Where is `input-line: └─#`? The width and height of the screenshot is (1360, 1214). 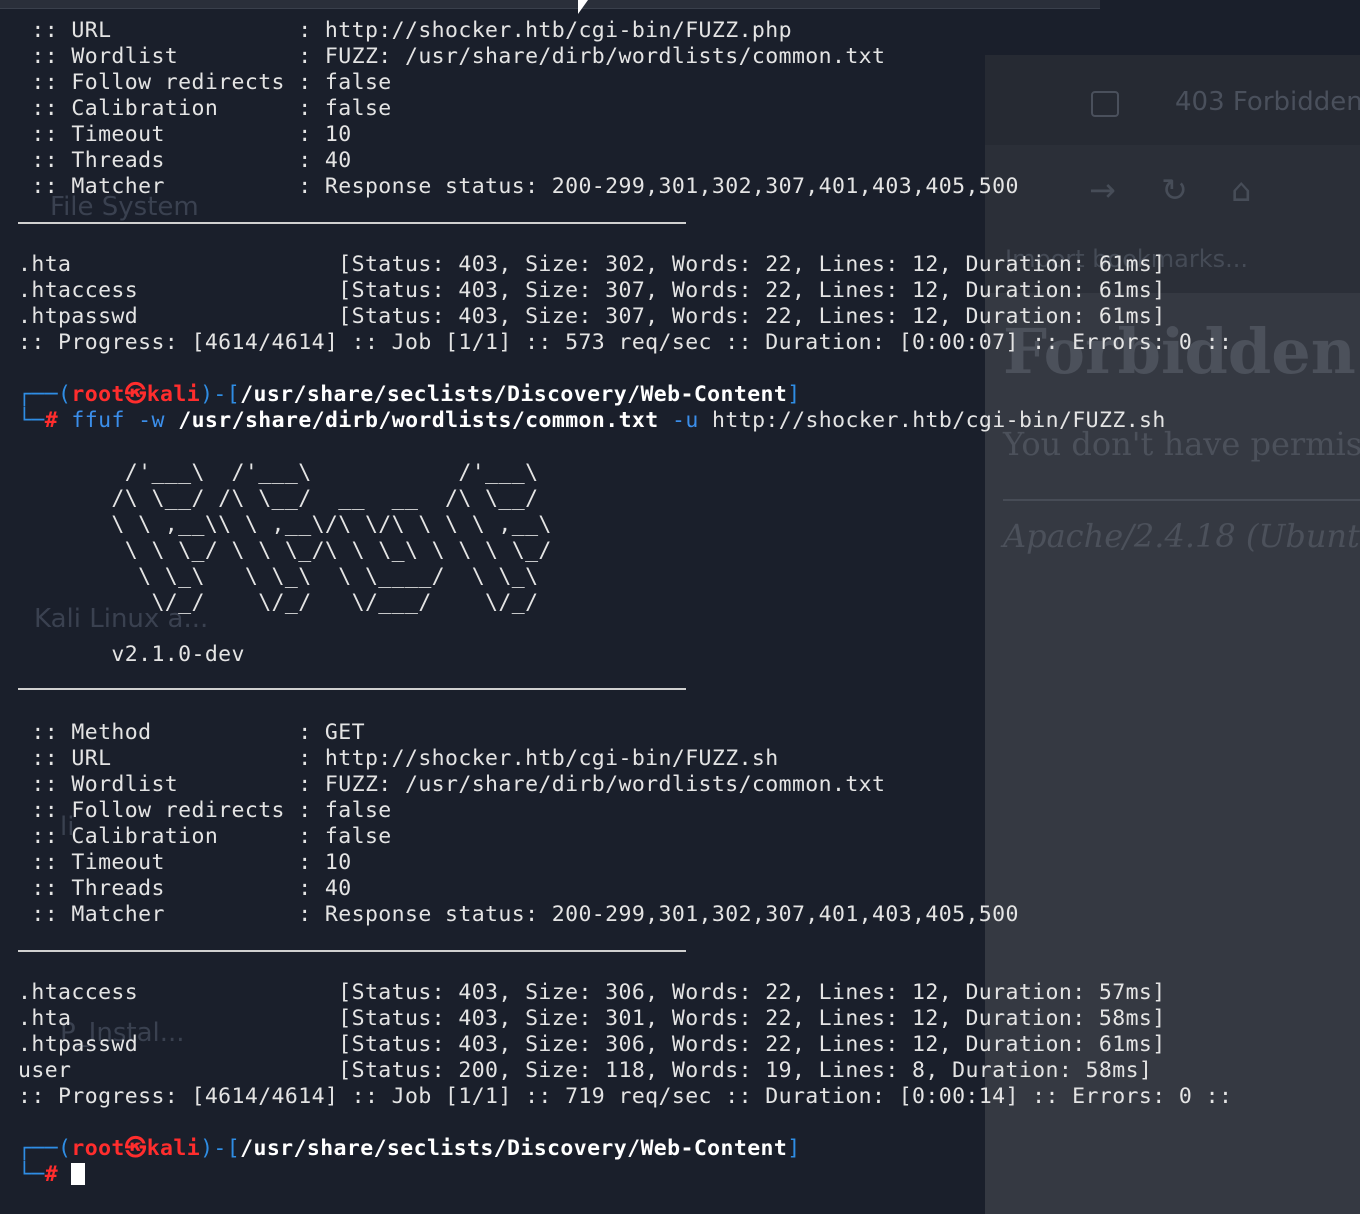
input-line: └─# is located at coordinates (52, 1175).